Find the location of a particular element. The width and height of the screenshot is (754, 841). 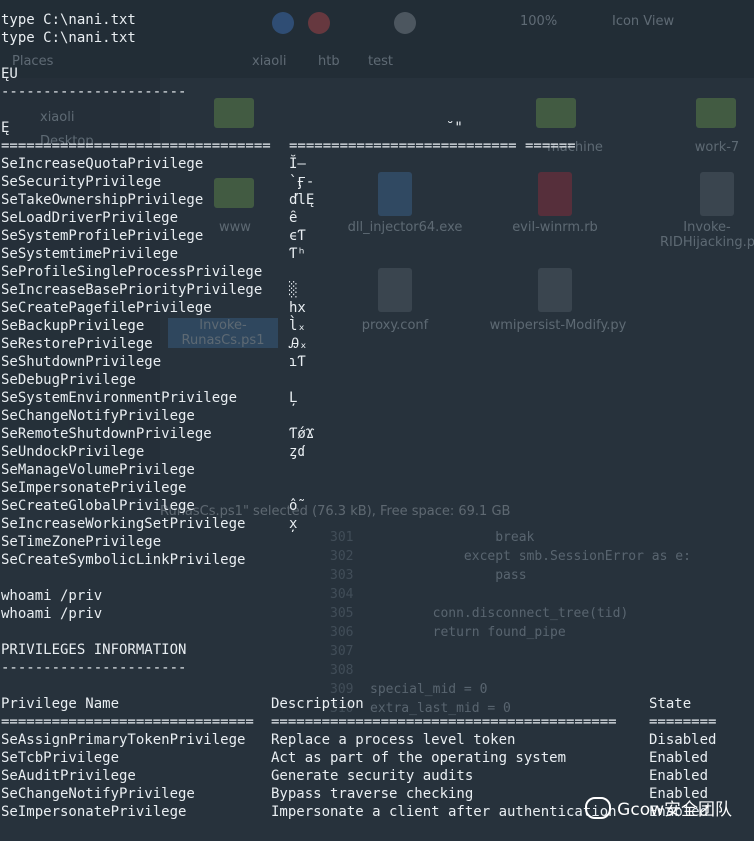

garbled-value: x̦ is located at coordinates (293, 524).